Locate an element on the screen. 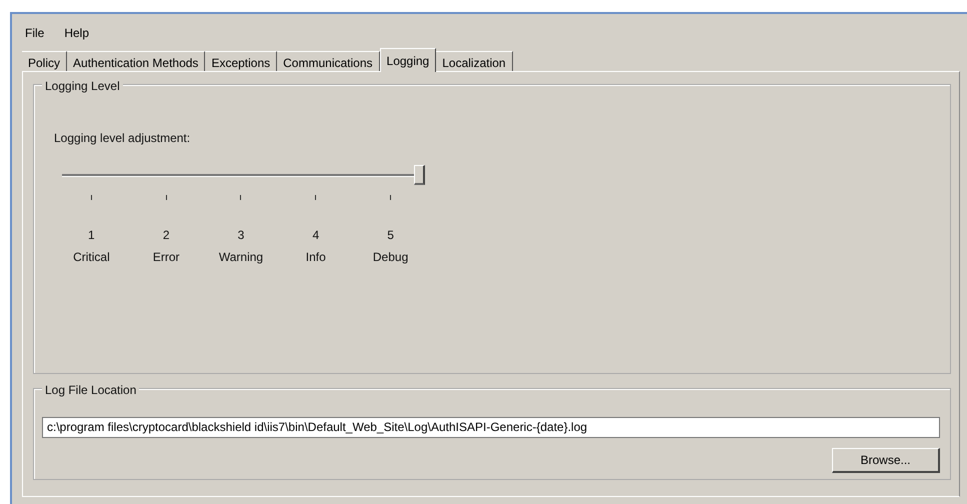 The width and height of the screenshot is (967, 504). level-number: 1 is located at coordinates (91, 235).